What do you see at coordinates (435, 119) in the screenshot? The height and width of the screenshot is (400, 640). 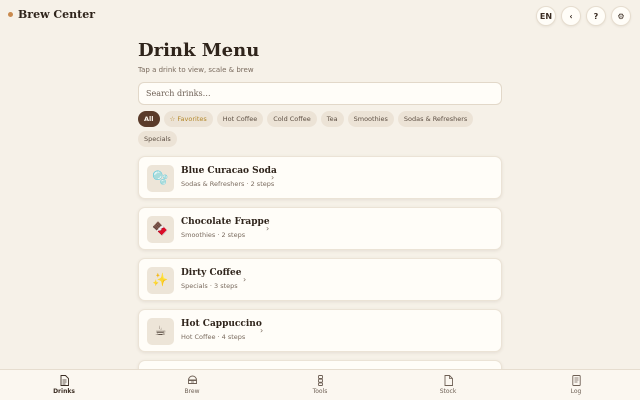 I see `filter-chip-sodas-refreshers: Sodas & Refreshers` at bounding box center [435, 119].